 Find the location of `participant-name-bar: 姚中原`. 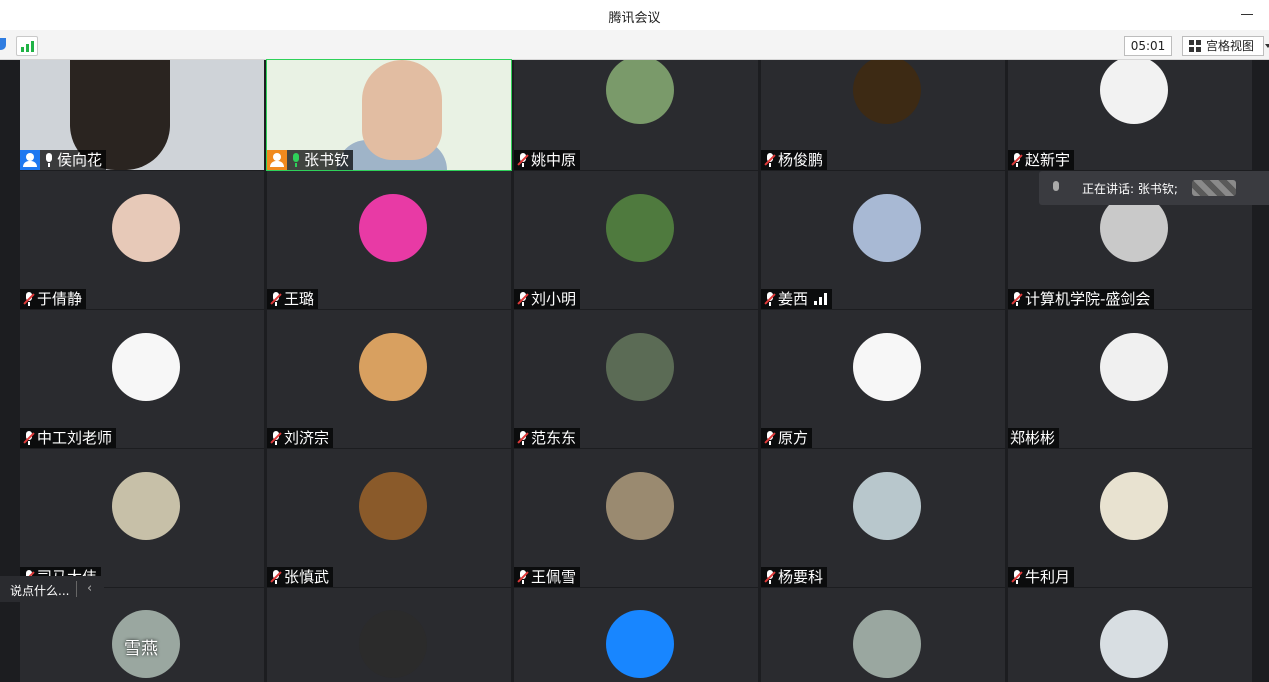

participant-name-bar: 姚中原 is located at coordinates (547, 160).